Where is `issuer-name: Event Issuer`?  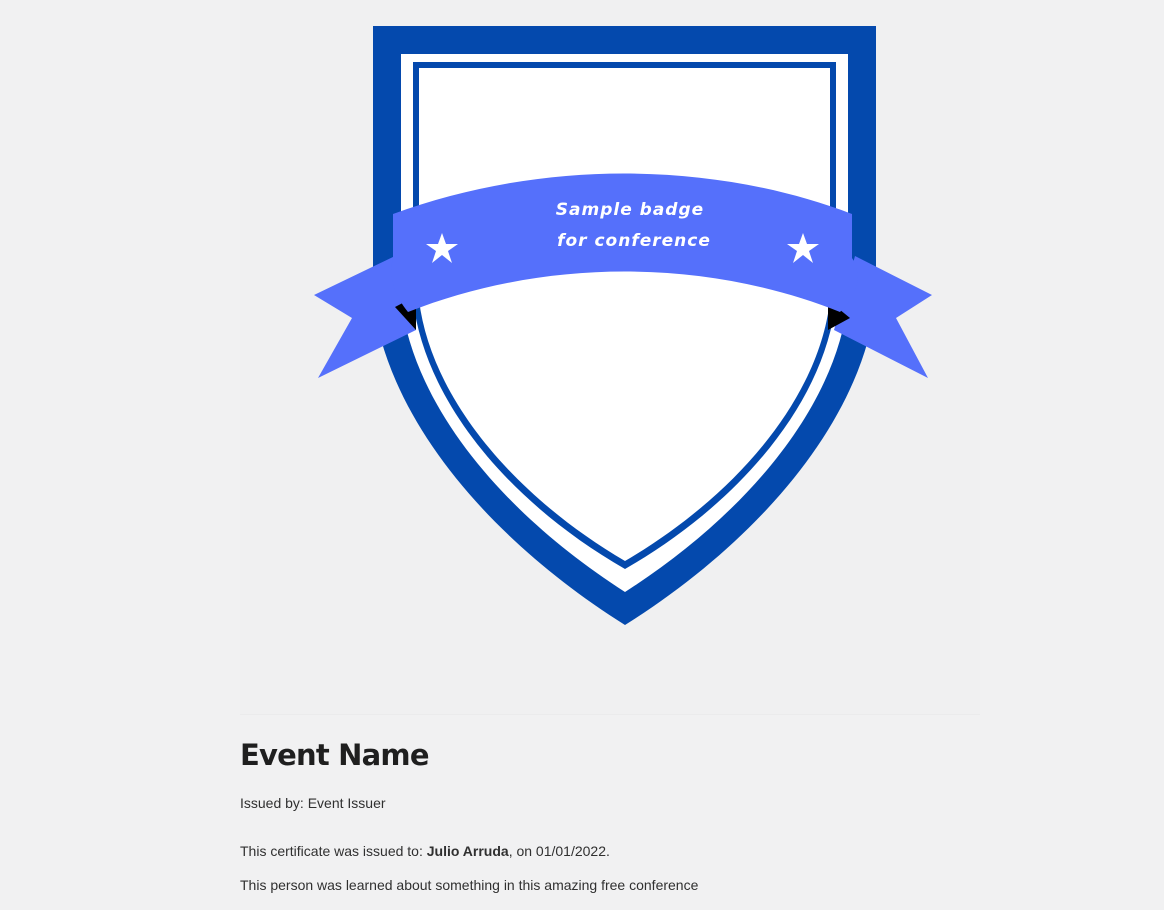 issuer-name: Event Issuer is located at coordinates (346, 803).